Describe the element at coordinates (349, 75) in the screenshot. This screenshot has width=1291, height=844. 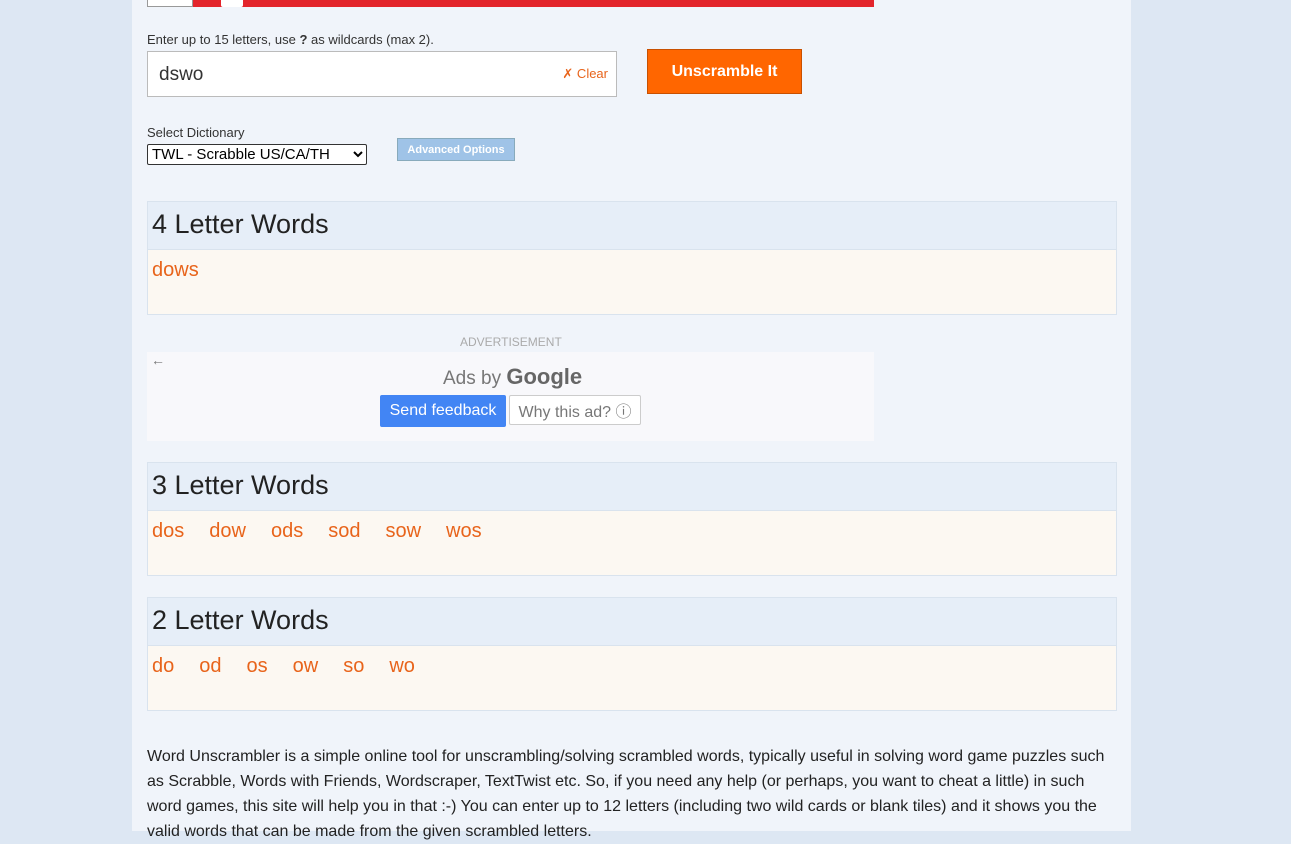
I see `letters-input` at that location.